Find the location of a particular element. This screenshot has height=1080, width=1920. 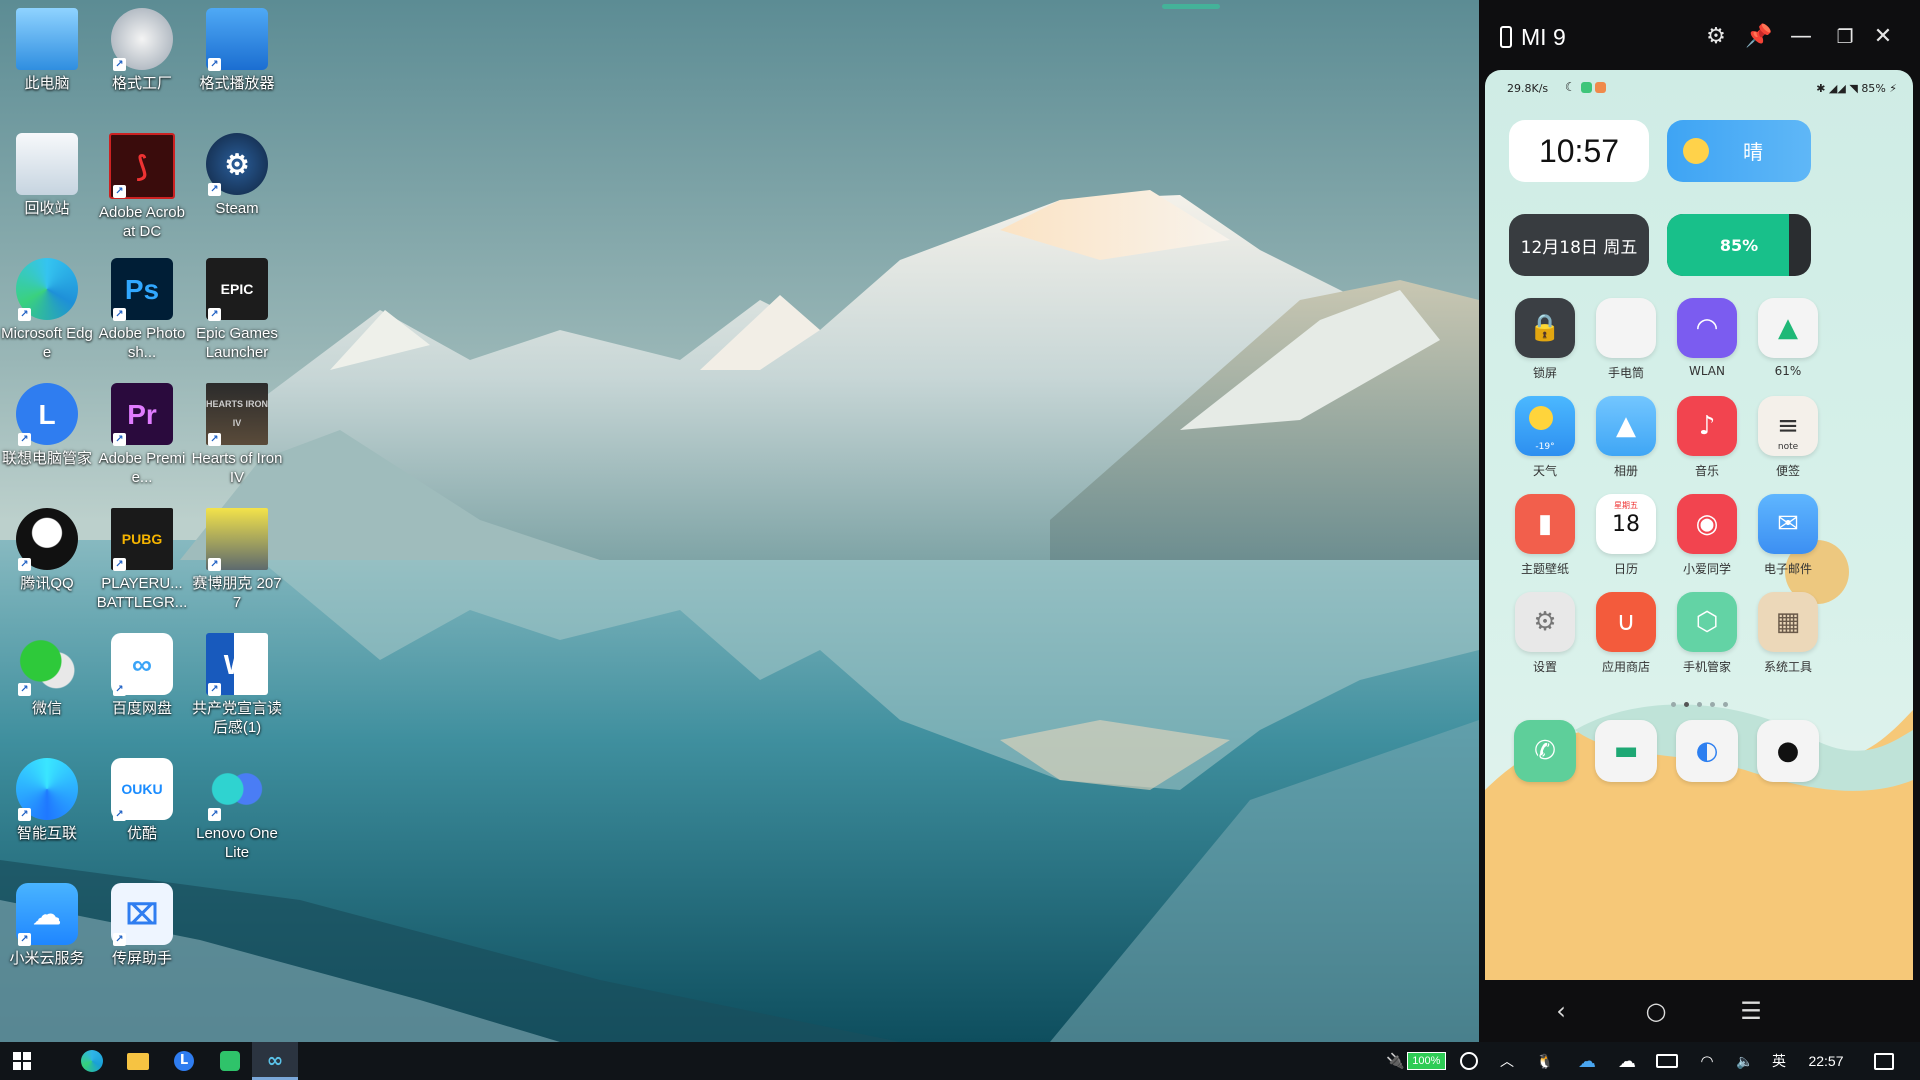

app-tile: -19° 天气 is located at coordinates (1545, 437).